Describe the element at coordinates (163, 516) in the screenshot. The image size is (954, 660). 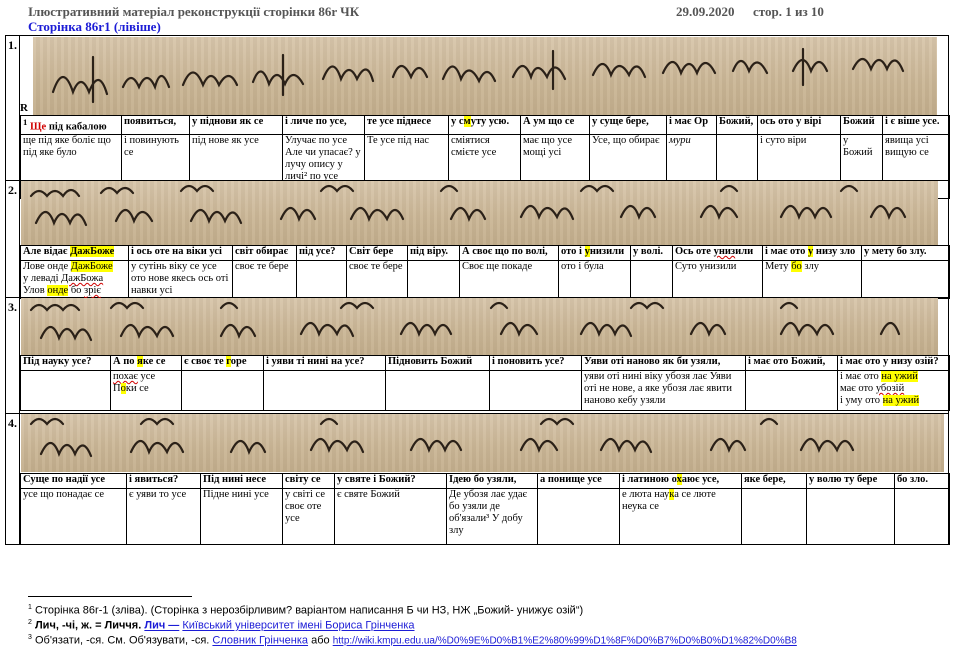
I see `gloss-cell: є уяви то усе` at that location.